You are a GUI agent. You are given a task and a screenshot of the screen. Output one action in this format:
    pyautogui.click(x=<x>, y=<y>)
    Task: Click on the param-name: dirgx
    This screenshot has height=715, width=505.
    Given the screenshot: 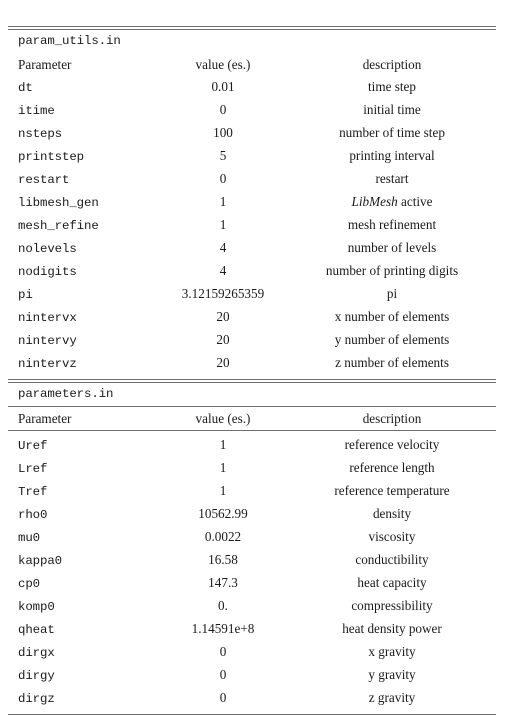 What is the action you would take?
    pyautogui.click(x=36, y=653)
    